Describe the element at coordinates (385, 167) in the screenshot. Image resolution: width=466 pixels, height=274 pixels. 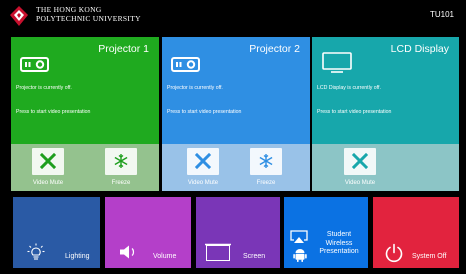
I see `lcd-display-controls: Video Mute` at that location.